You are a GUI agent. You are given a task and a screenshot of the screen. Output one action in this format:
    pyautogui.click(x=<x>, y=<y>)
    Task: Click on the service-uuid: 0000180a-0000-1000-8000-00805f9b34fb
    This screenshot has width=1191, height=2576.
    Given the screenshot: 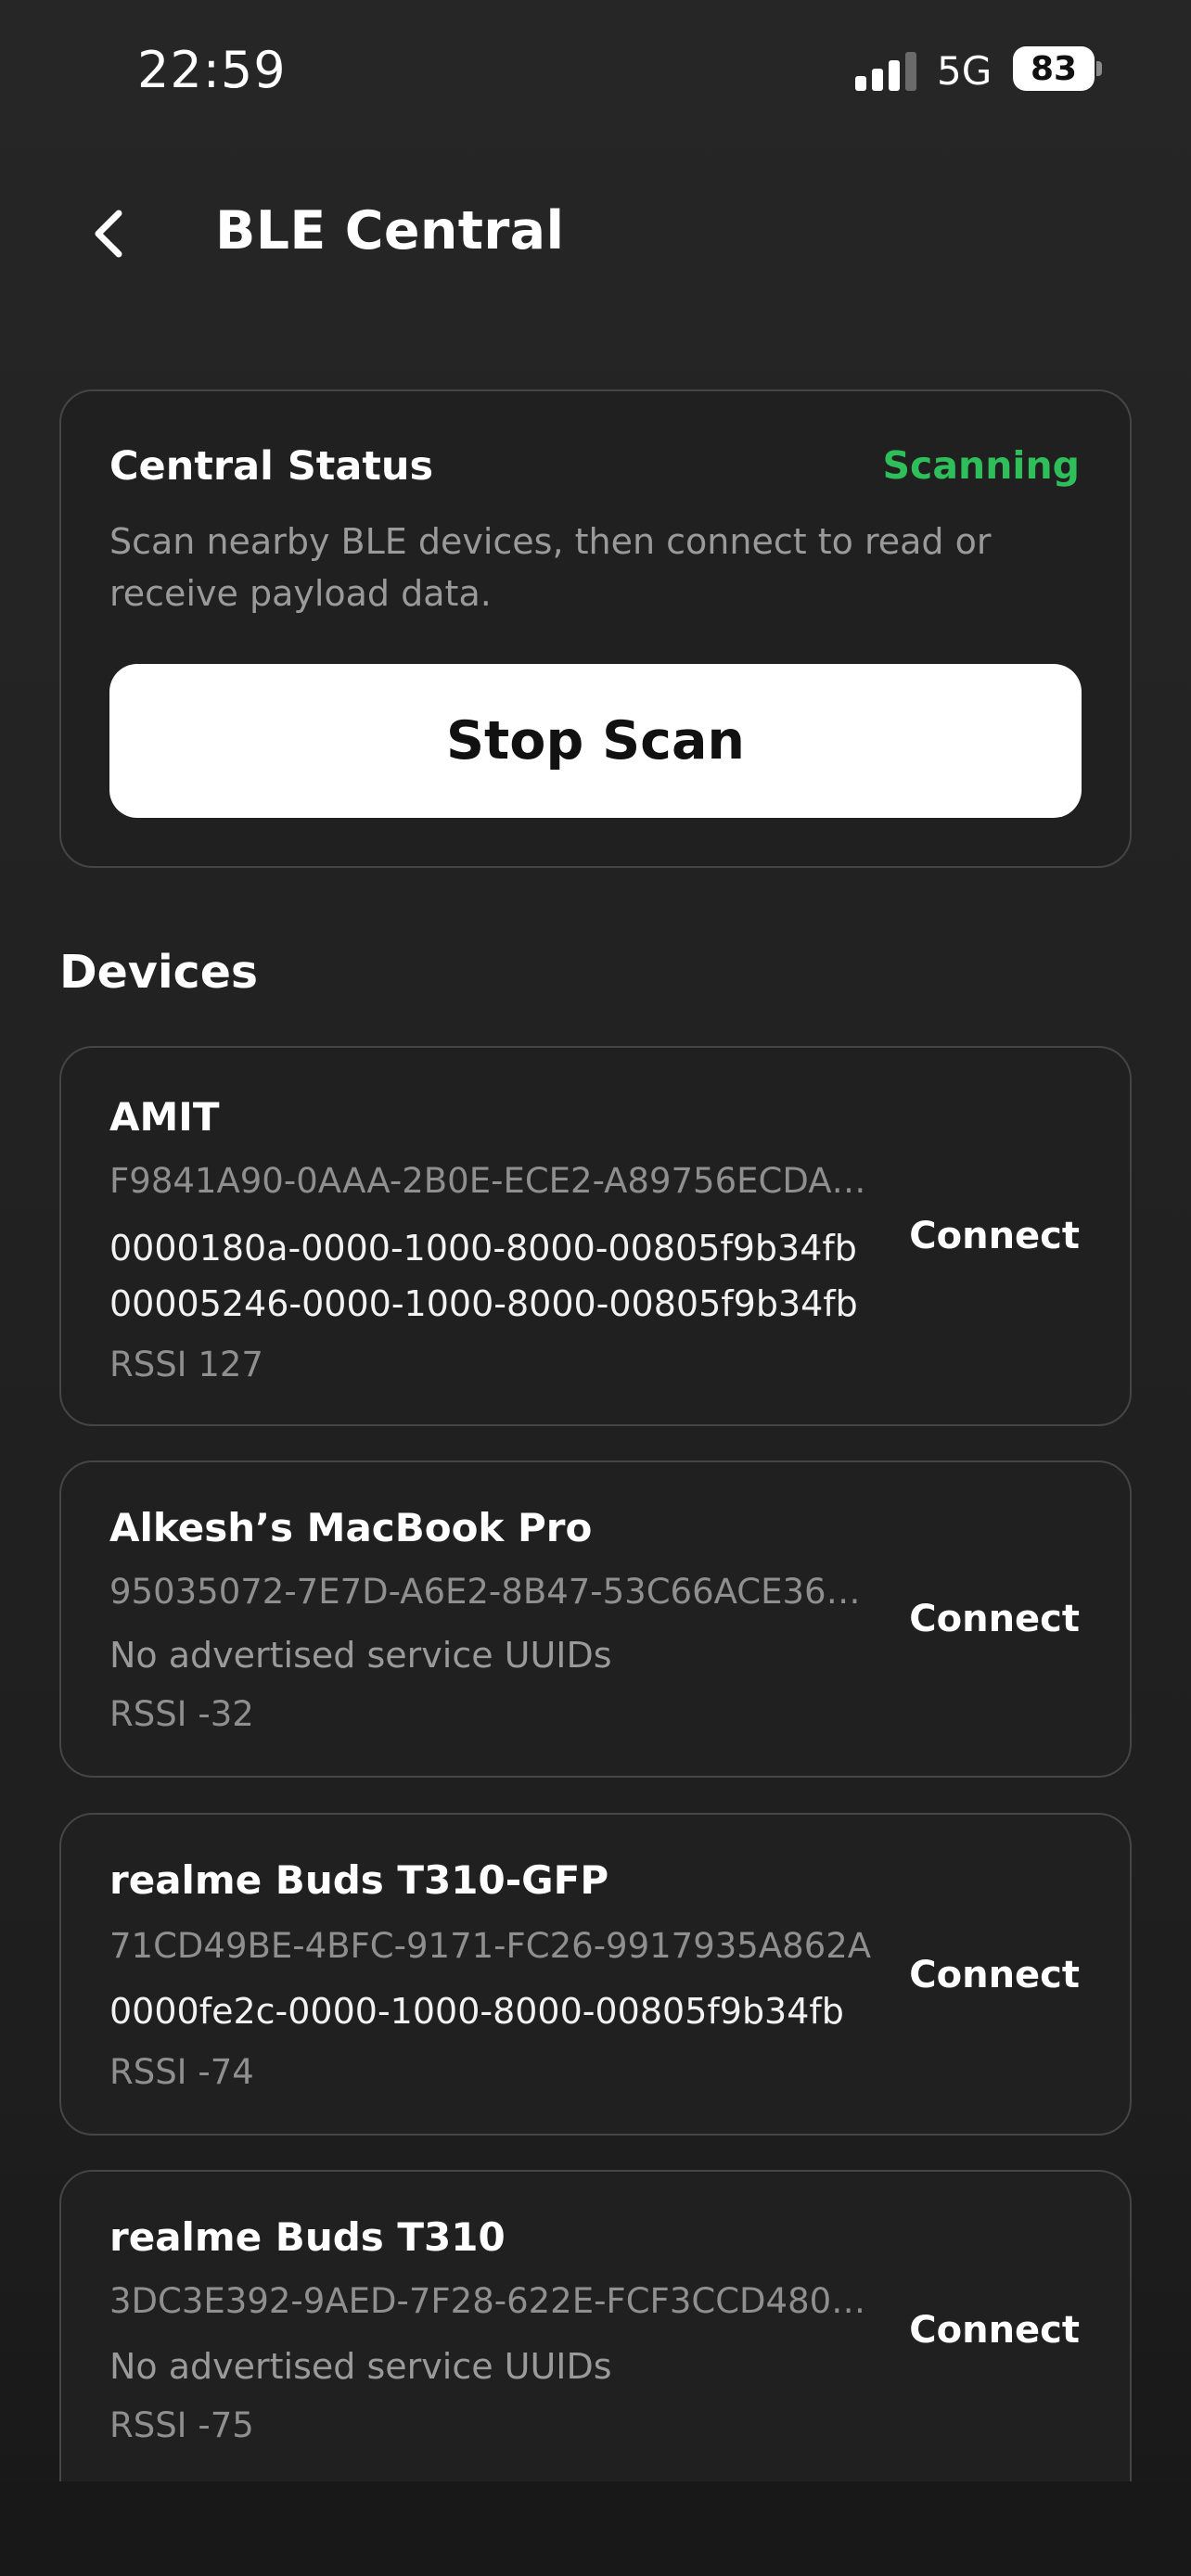 What is the action you would take?
    pyautogui.click(x=483, y=1249)
    